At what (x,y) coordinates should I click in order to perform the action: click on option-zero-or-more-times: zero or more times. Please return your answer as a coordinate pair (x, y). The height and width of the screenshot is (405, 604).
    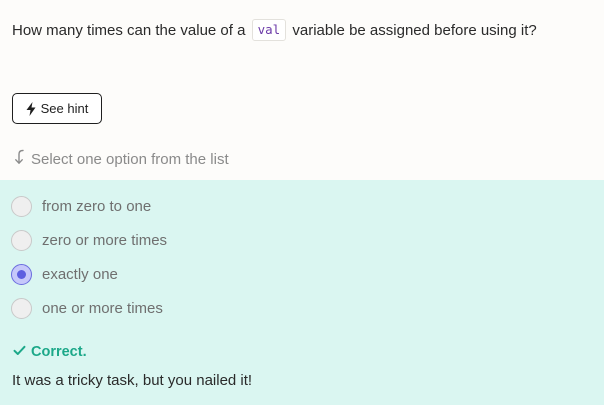
    Looking at the image, I should click on (89, 240).